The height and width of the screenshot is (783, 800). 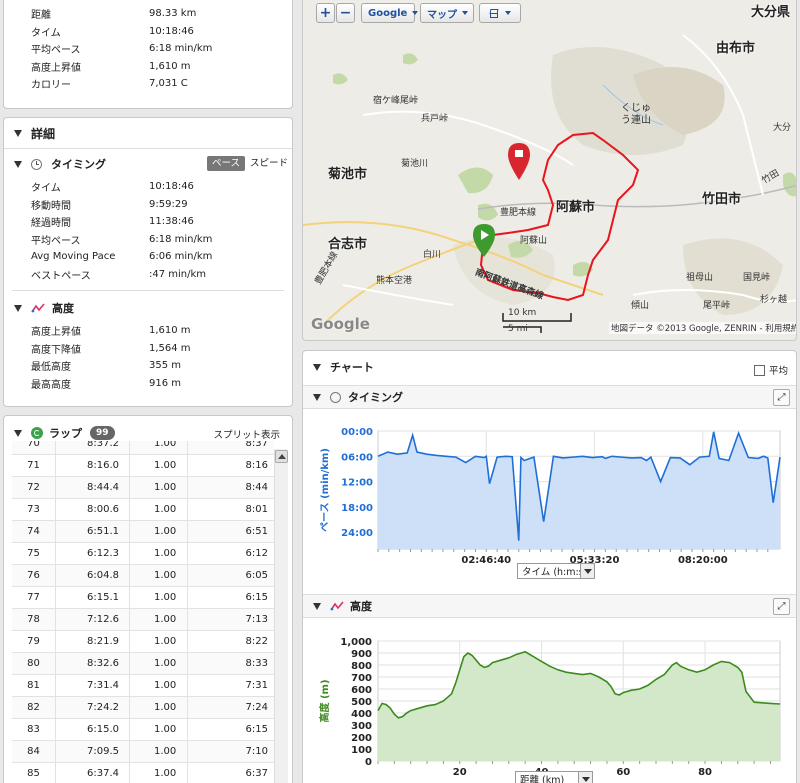 I want to click on table-row: 81 7:31.4 1.00 7:31, so click(x=143, y=686).